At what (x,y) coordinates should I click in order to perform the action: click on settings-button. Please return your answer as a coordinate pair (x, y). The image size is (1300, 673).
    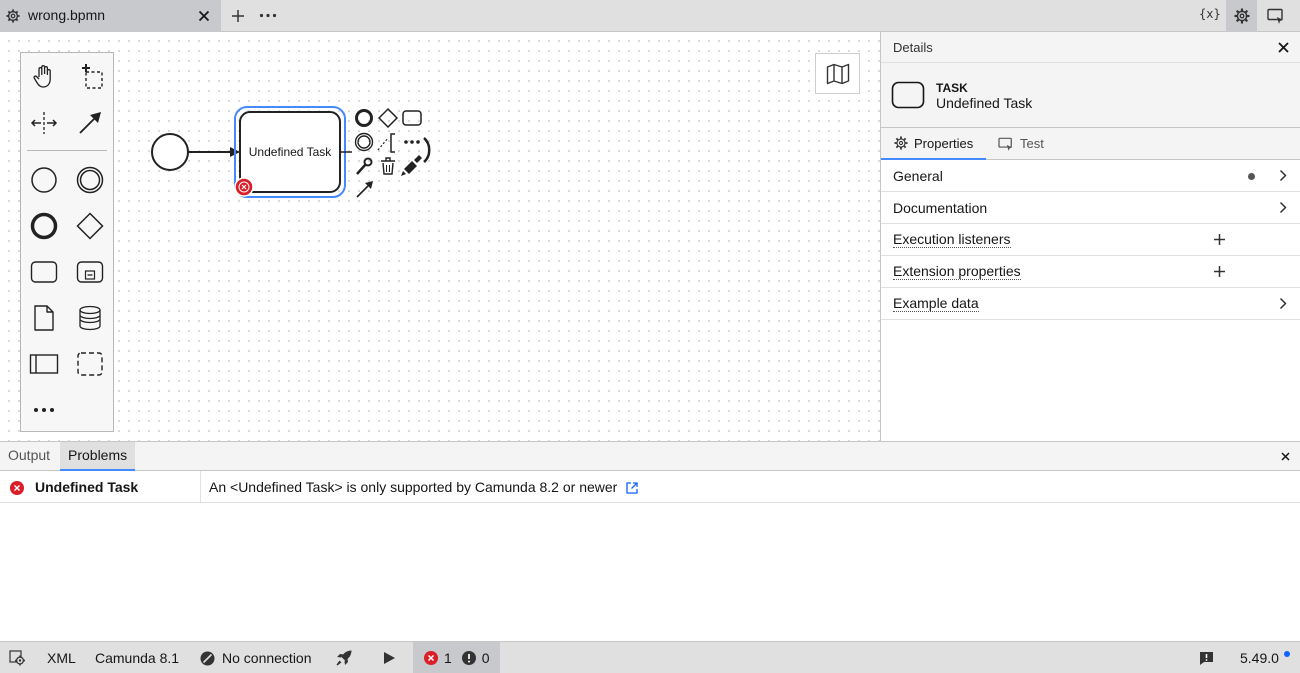
    Looking at the image, I should click on (17, 657).